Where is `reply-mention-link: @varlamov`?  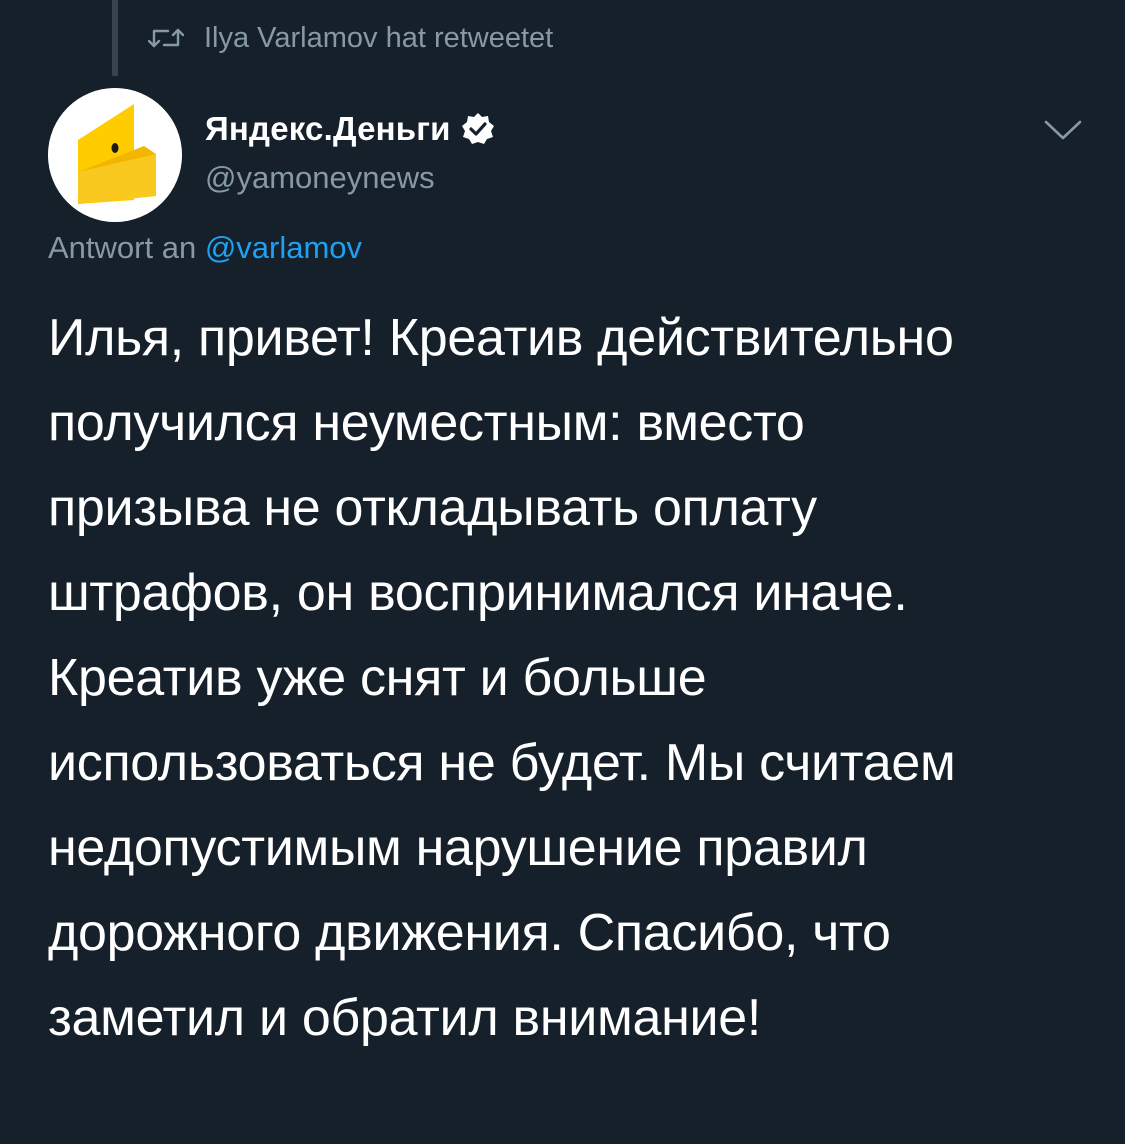 reply-mention-link: @varlamov is located at coordinates (283, 247).